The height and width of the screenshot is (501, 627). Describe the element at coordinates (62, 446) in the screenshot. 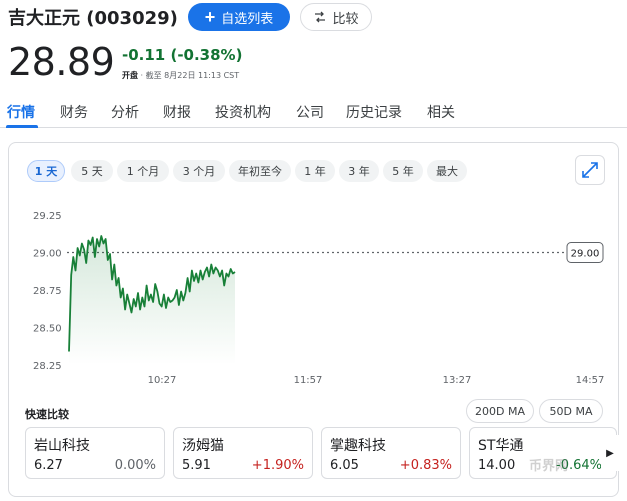

I see `compare-stock-name: 岩山科技` at that location.